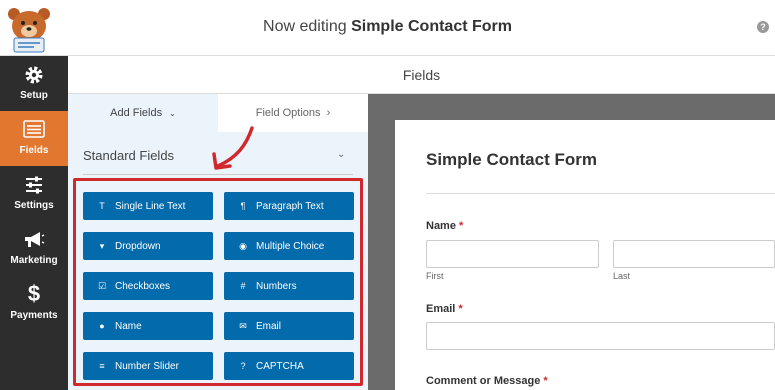 This screenshot has width=775, height=390. Describe the element at coordinates (512, 254) in the screenshot. I see `first-name-field` at that location.